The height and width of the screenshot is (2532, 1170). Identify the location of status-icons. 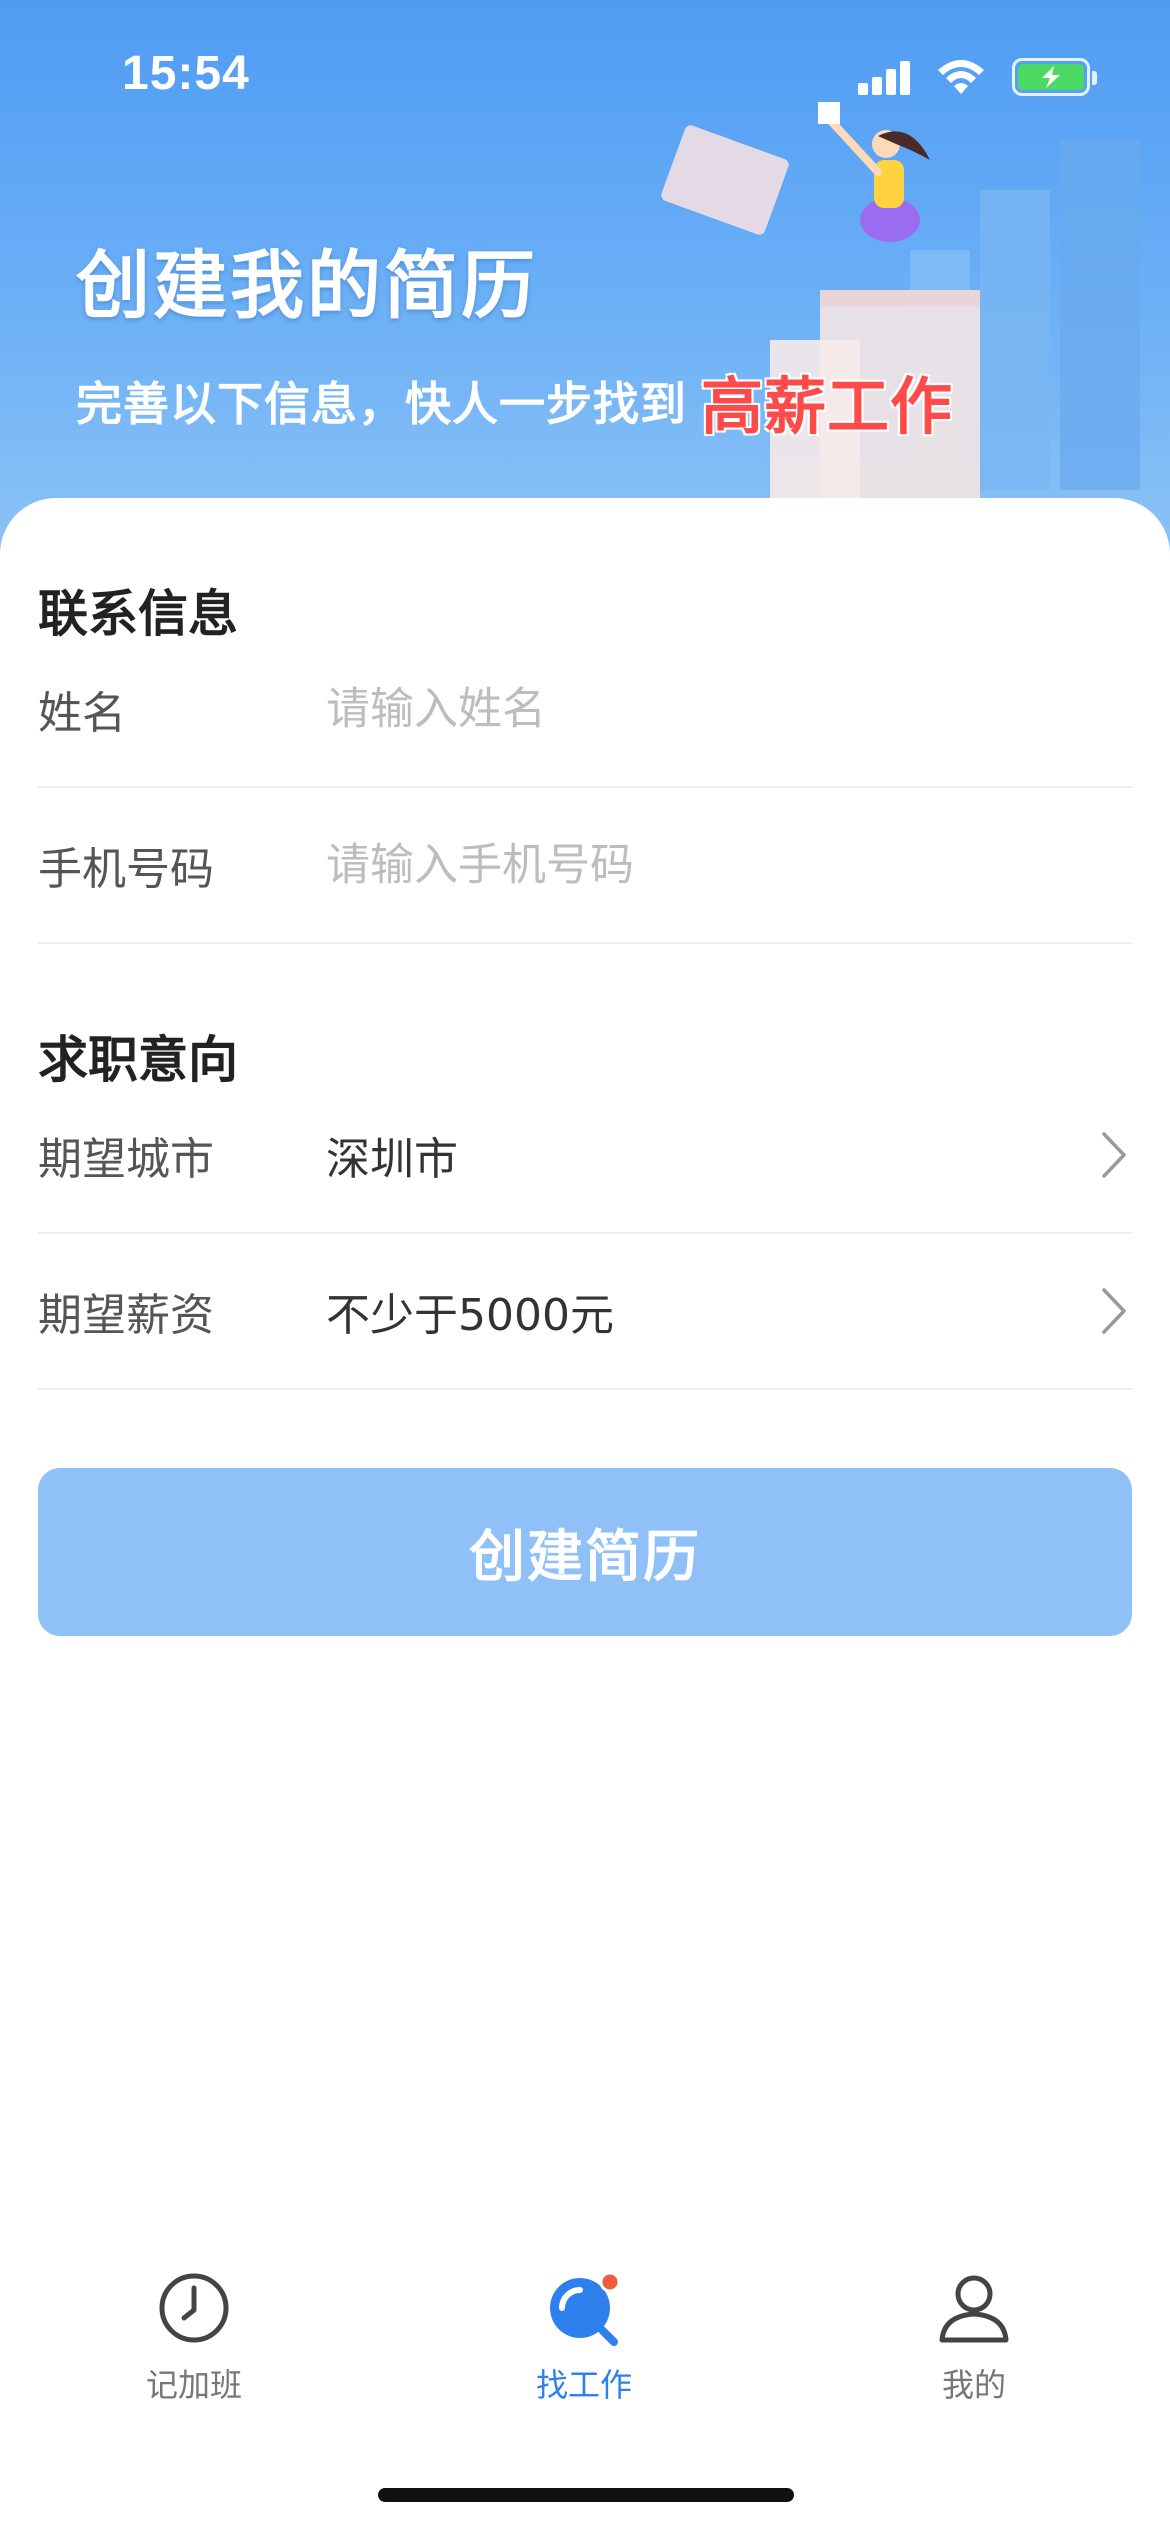
(977, 77).